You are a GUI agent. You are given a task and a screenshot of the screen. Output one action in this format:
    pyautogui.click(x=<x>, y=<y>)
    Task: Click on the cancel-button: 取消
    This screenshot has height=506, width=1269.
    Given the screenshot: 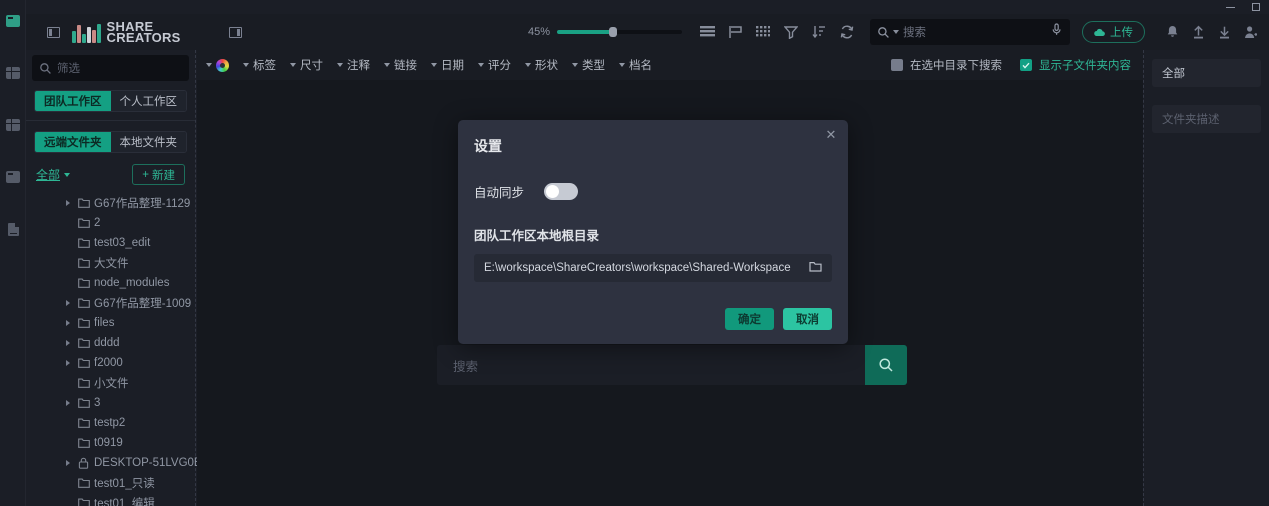 What is the action you would take?
    pyautogui.click(x=807, y=319)
    